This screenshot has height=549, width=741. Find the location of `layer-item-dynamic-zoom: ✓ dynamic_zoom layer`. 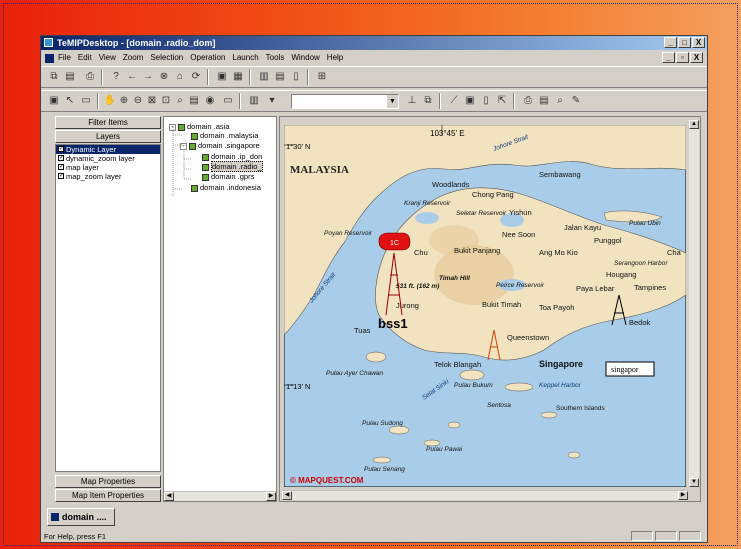

layer-item-dynamic-zoom: ✓ dynamic_zoom layer is located at coordinates (108, 158).